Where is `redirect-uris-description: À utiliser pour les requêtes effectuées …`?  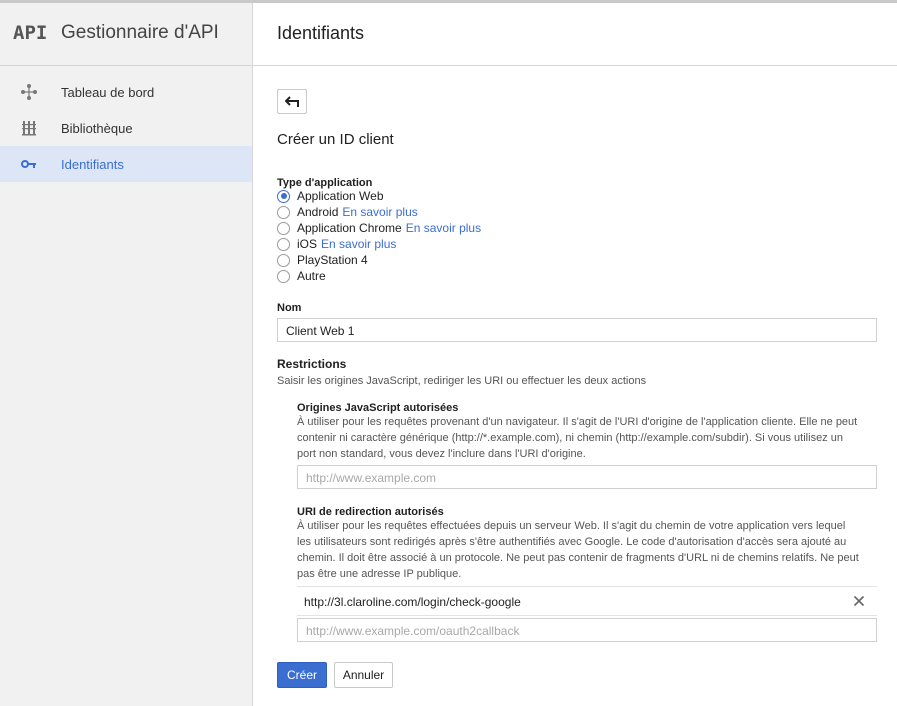
redirect-uris-description: À utiliser pour les requêtes effectuées … is located at coordinates (588, 550).